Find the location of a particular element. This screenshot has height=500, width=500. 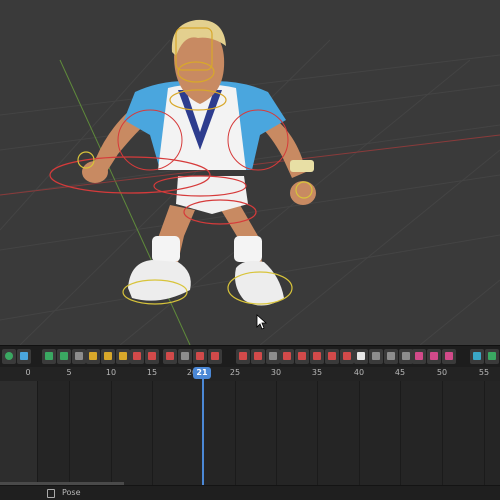

current-frame-badge: 21 is located at coordinates (202, 373).